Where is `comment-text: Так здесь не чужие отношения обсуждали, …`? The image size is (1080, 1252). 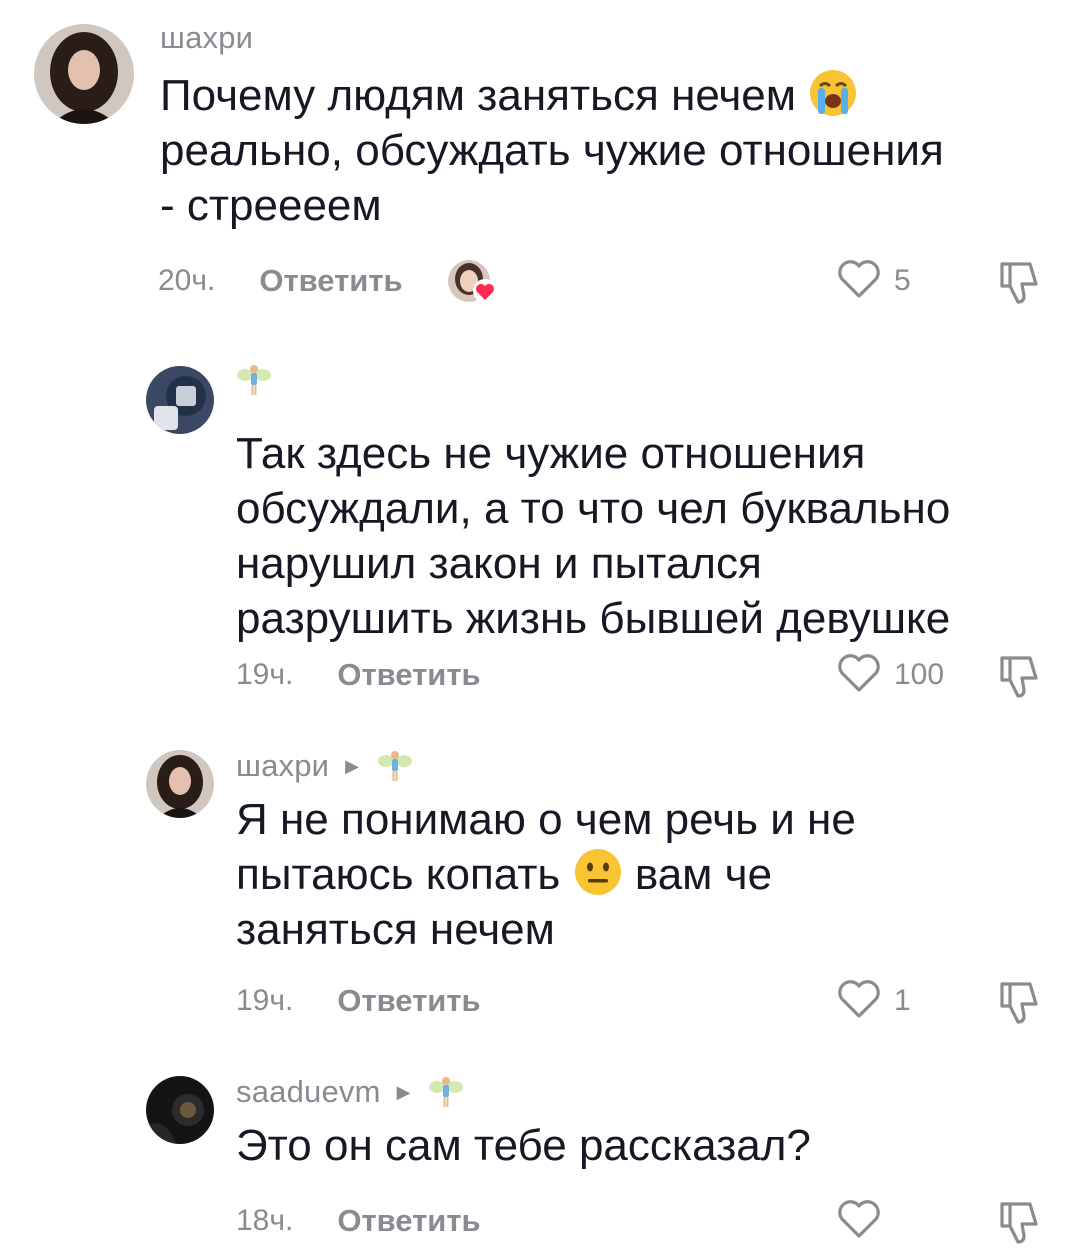
comment-text: Так здесь не чужие отношения обсуждали, … is located at coordinates (593, 536).